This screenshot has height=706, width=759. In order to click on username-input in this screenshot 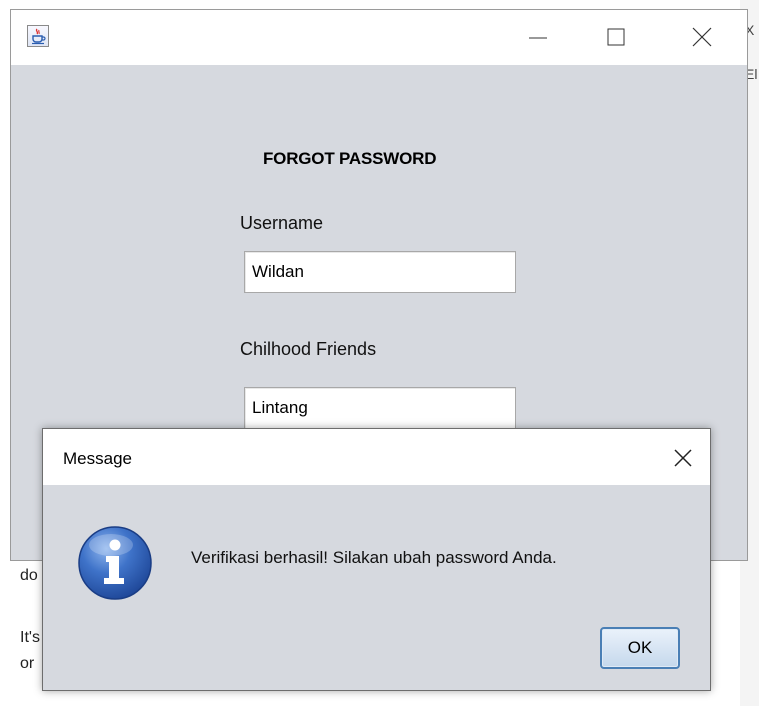, I will do `click(380, 272)`.